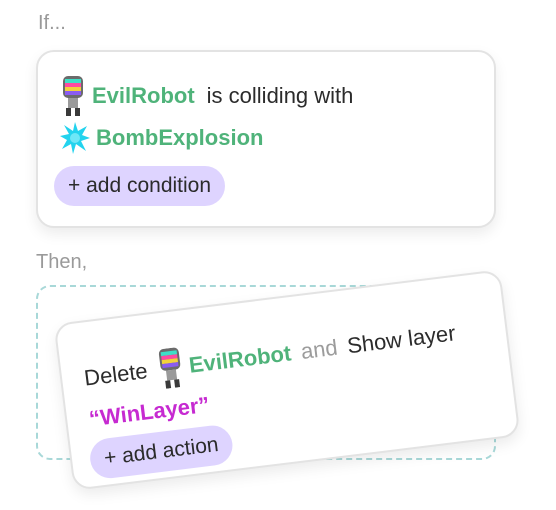  I want to click on condition-target: BombExplosion, so click(179, 138).